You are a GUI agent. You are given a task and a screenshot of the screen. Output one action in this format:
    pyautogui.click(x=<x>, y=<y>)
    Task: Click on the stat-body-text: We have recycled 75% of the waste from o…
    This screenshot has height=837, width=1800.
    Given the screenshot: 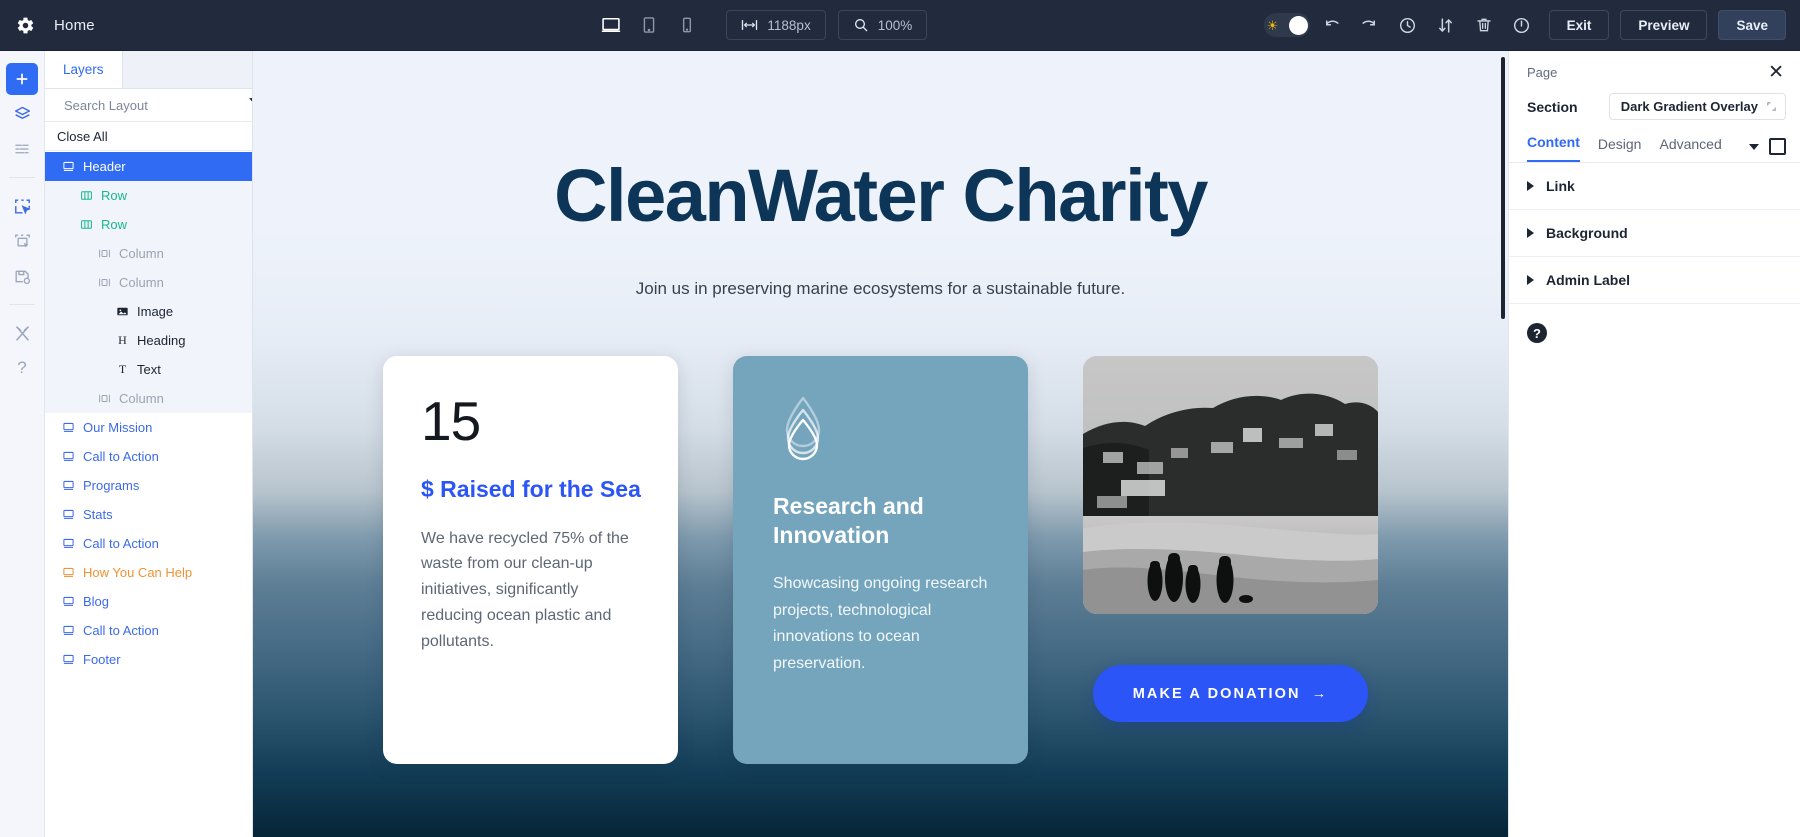 What is the action you would take?
    pyautogui.click(x=525, y=590)
    